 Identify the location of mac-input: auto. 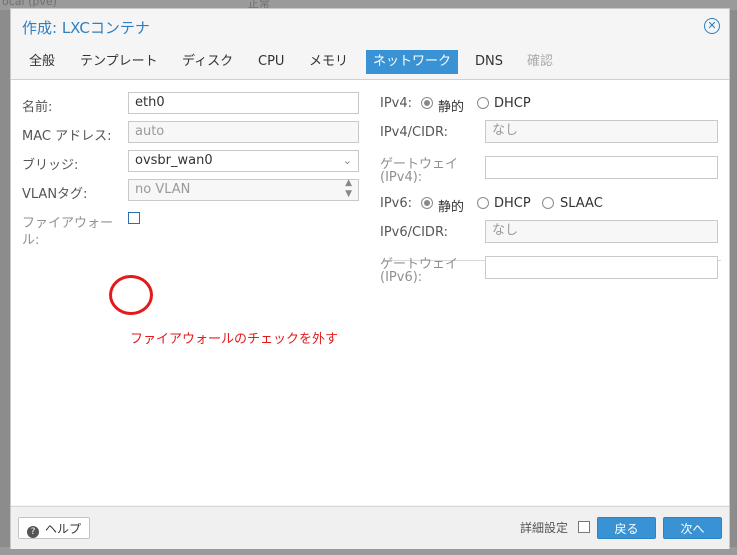
(243, 132).